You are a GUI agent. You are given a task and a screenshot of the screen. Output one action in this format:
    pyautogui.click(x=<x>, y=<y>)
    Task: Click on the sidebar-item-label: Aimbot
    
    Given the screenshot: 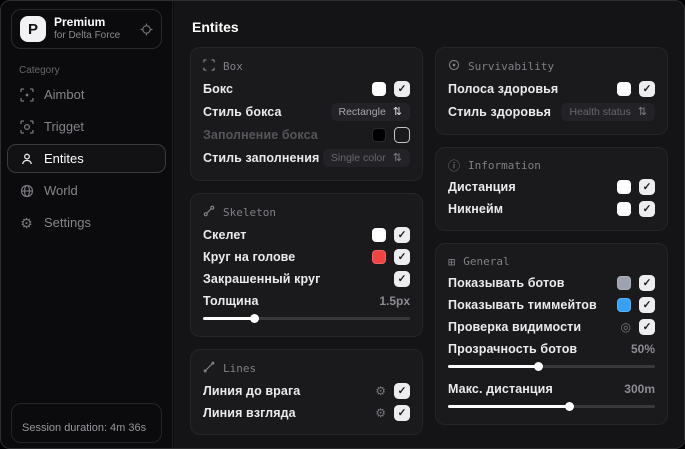 What is the action you would take?
    pyautogui.click(x=64, y=94)
    